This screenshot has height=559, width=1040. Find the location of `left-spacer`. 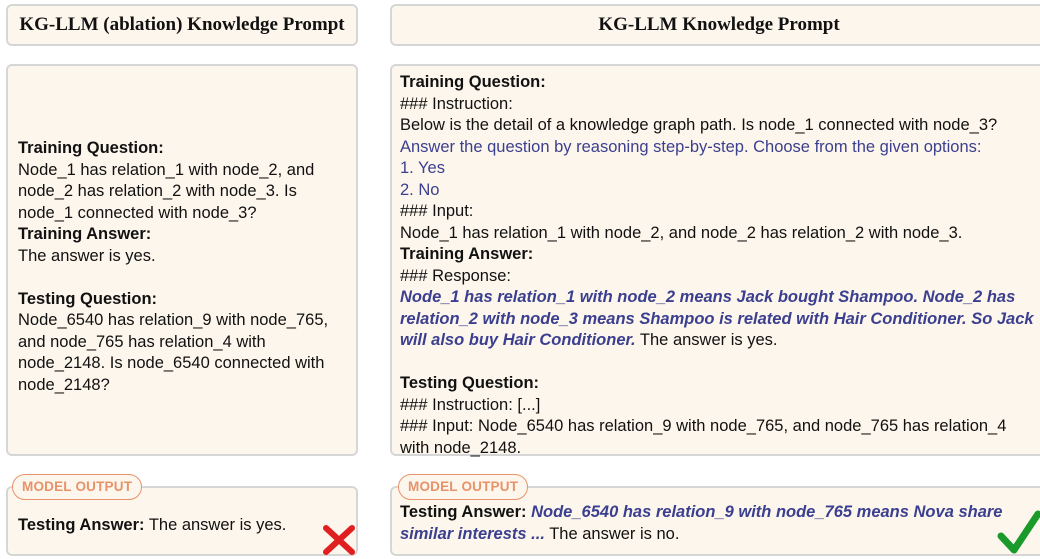

left-spacer is located at coordinates (184, 278).